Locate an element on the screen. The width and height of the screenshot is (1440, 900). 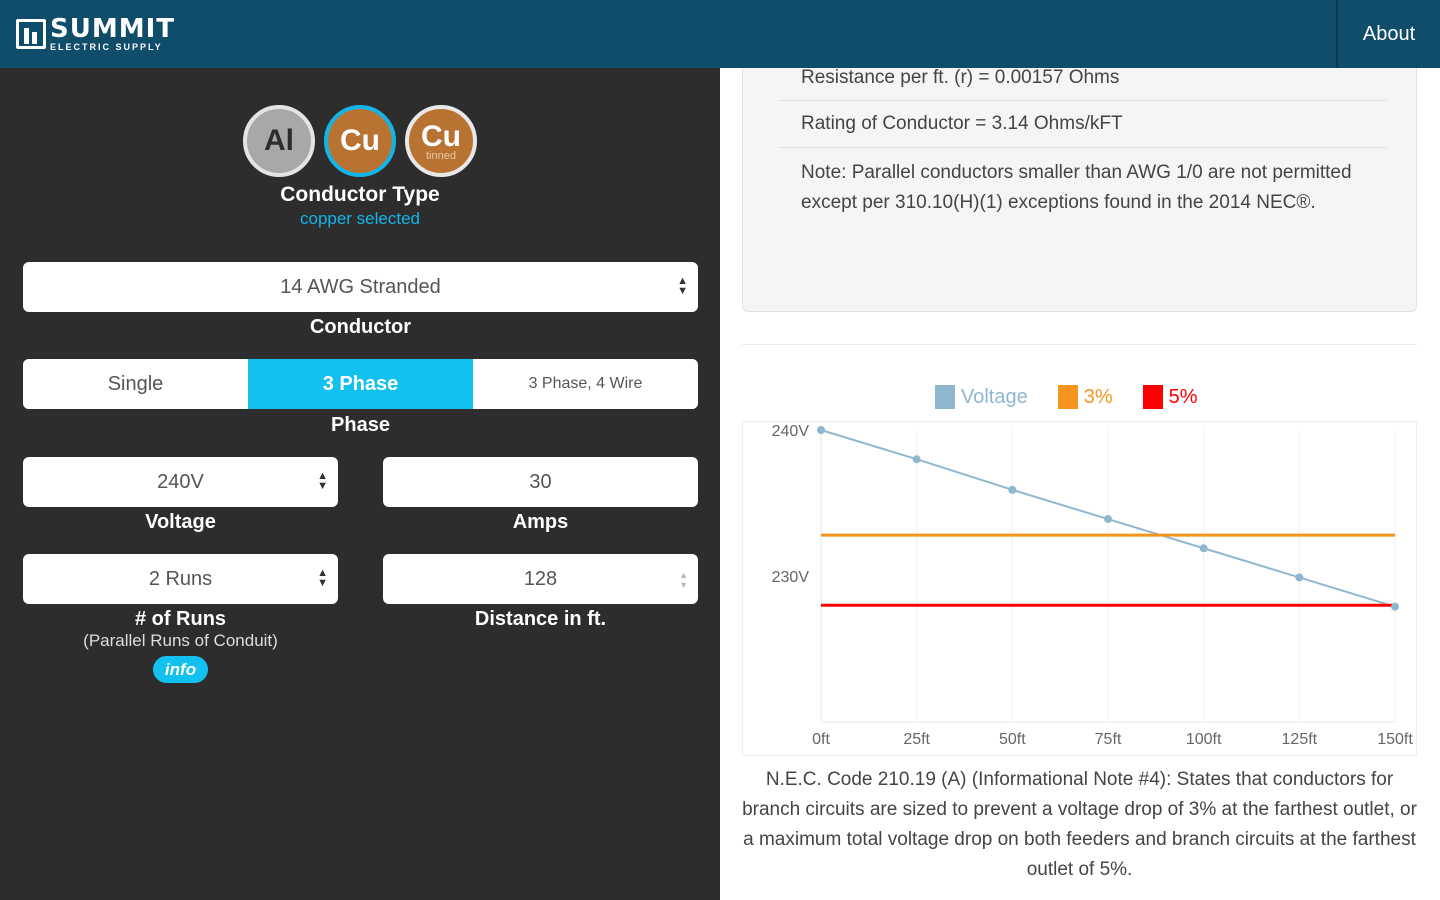
phase-three-button: 3 Phase is located at coordinates (360, 384).